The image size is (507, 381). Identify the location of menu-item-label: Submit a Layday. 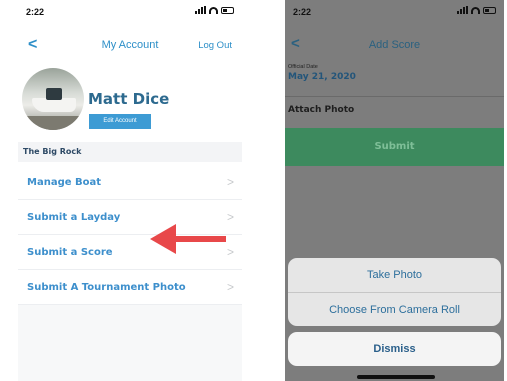
(74, 217).